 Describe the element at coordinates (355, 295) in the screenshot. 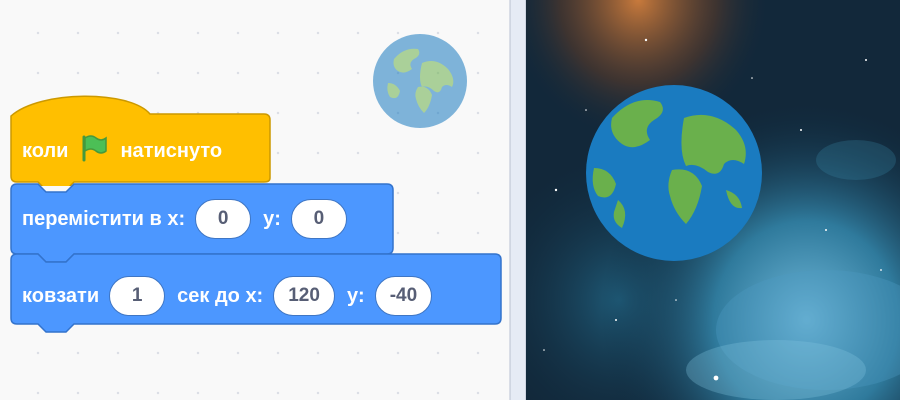

I see `glide-y-label: y:` at that location.